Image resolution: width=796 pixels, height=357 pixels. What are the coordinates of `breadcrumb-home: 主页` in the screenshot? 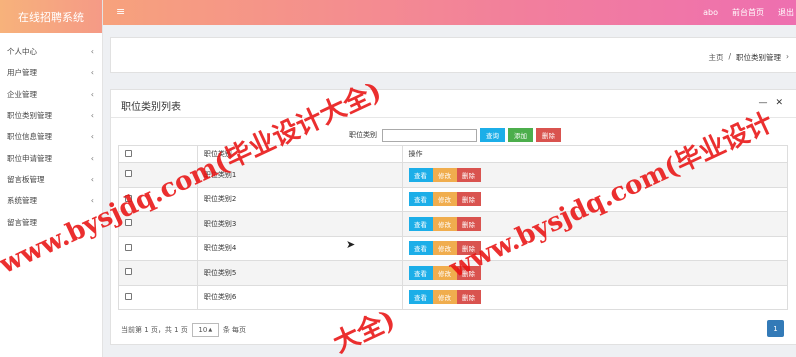 It's located at (715, 57).